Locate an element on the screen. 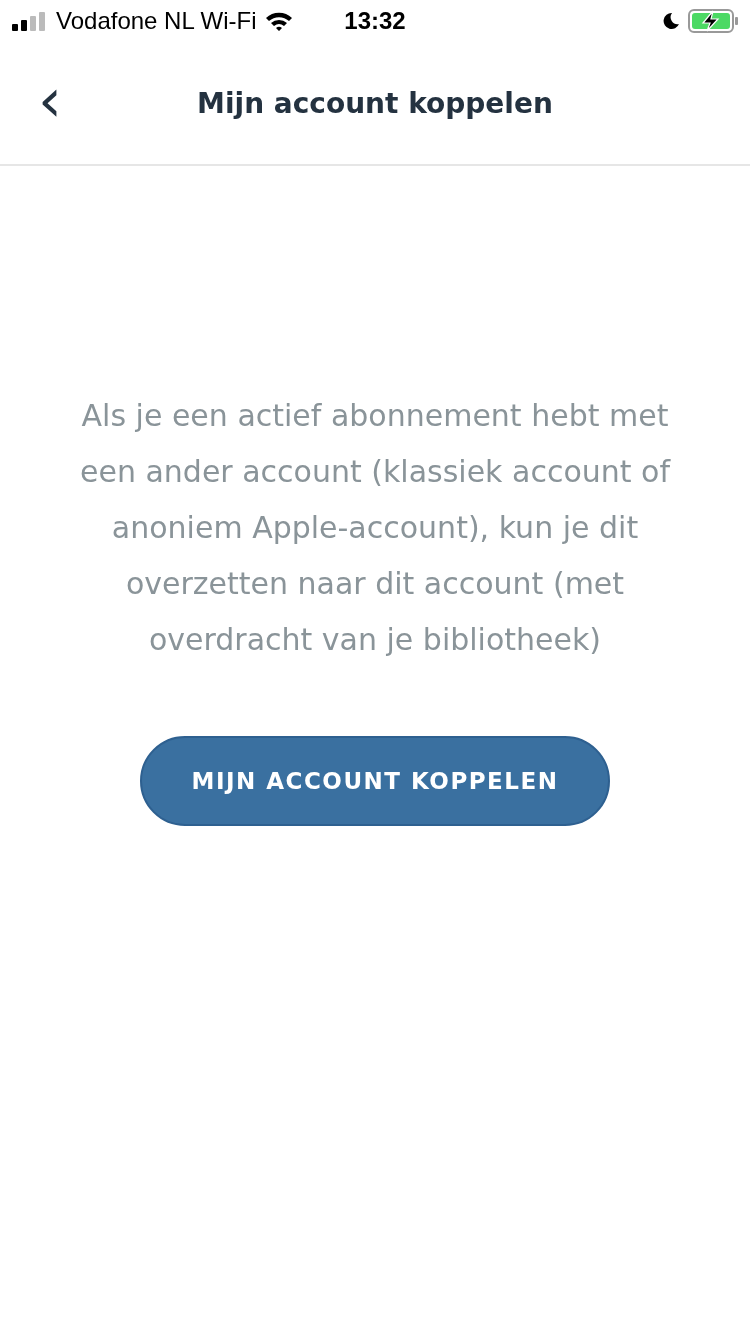  signal-icon is located at coordinates (30, 21).